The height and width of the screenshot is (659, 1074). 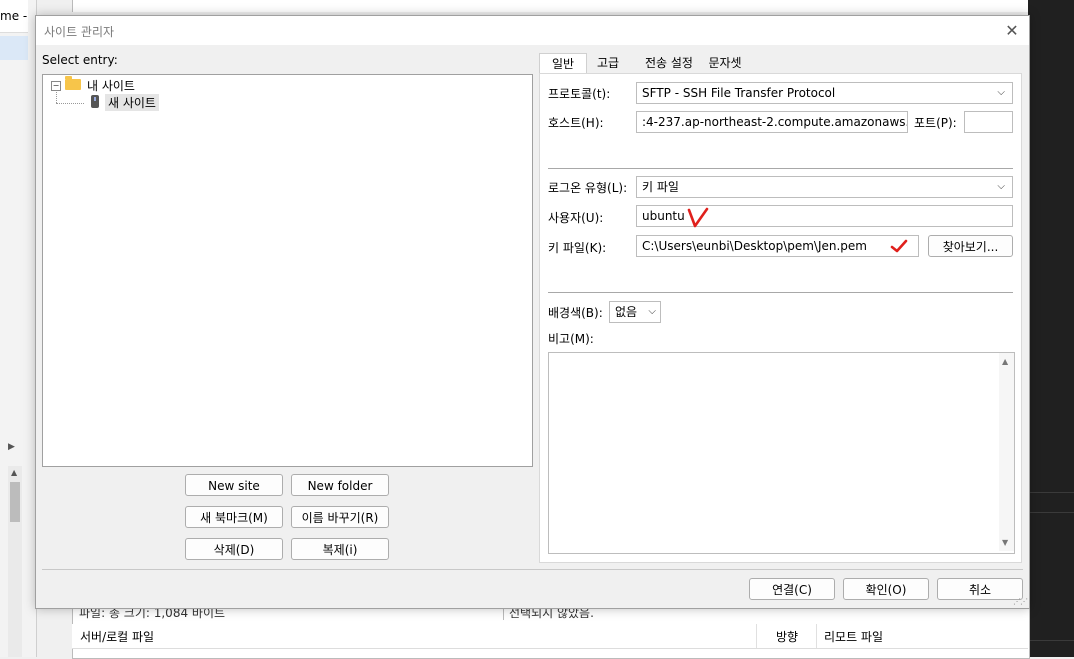 I want to click on duplicate-button: 복제(i), so click(x=340, y=549).